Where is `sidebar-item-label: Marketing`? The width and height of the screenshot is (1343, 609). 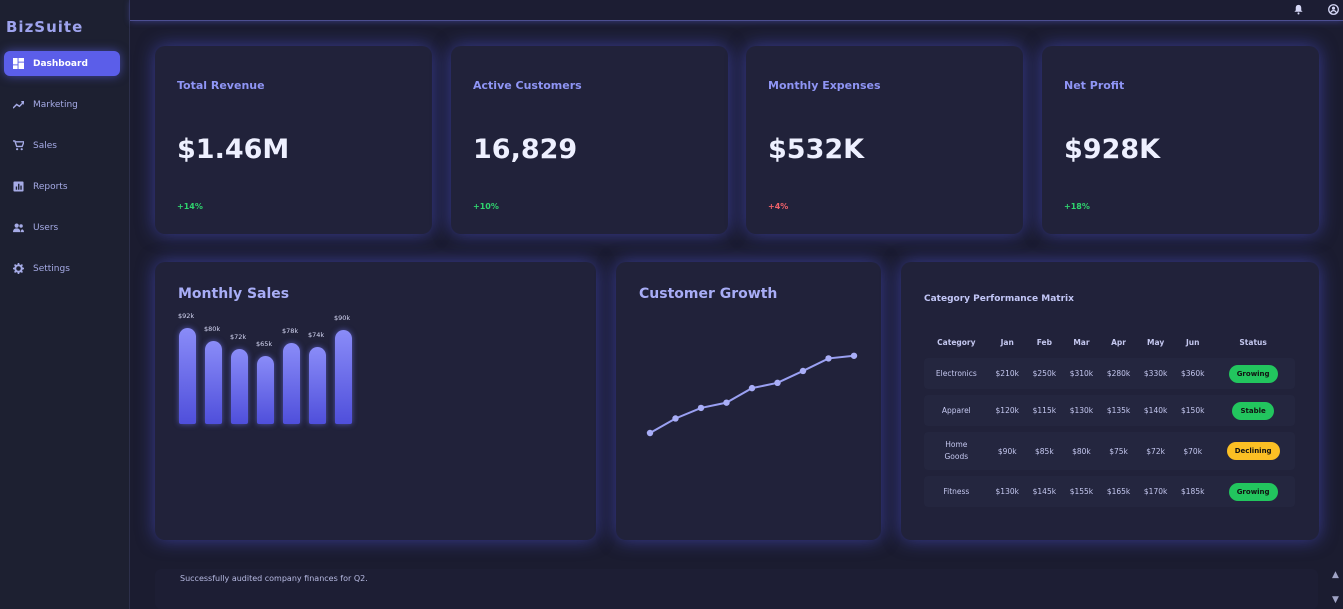
sidebar-item-label: Marketing is located at coordinates (55, 104).